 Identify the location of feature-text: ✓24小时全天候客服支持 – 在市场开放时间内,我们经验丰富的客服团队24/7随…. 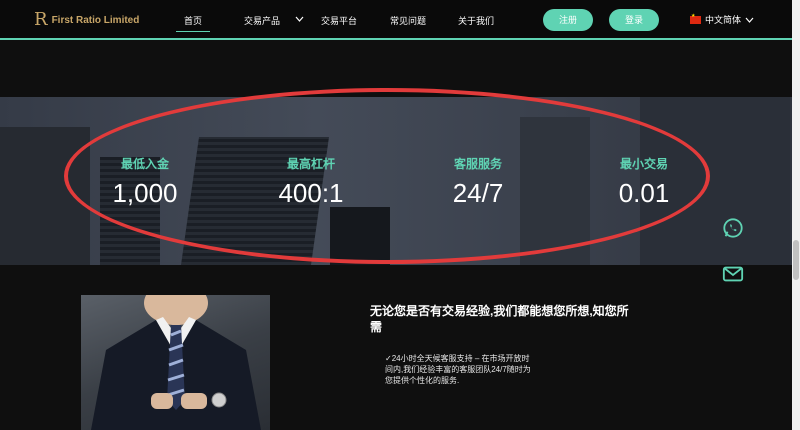
(458, 369).